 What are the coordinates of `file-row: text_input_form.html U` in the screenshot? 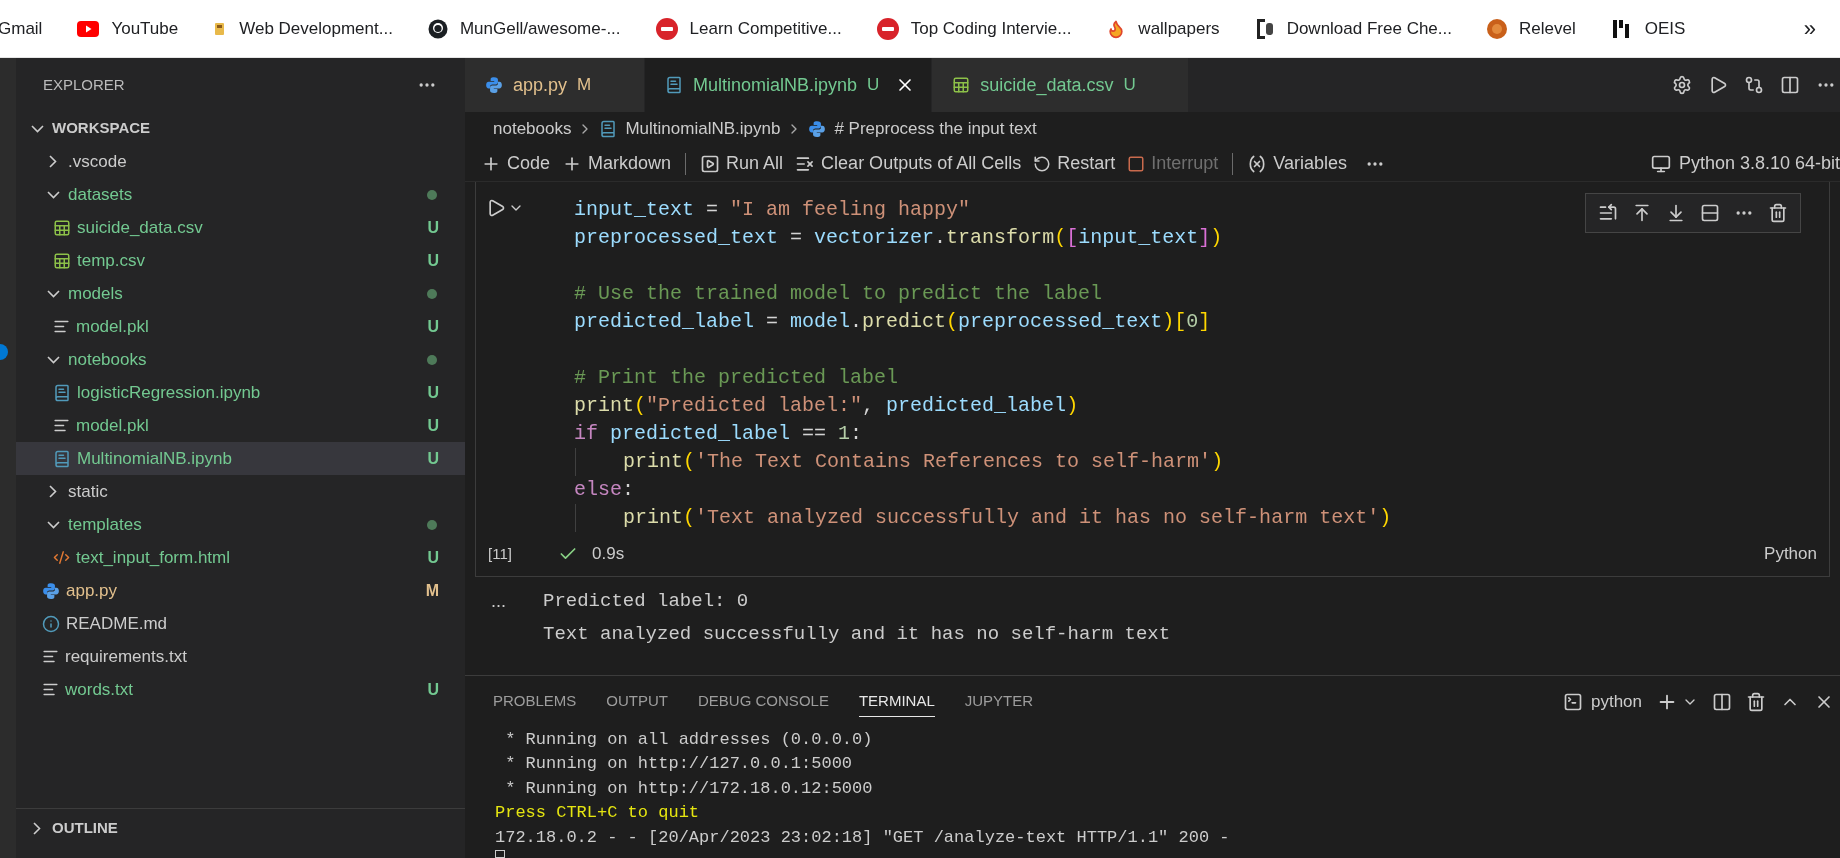 It's located at (240, 557).